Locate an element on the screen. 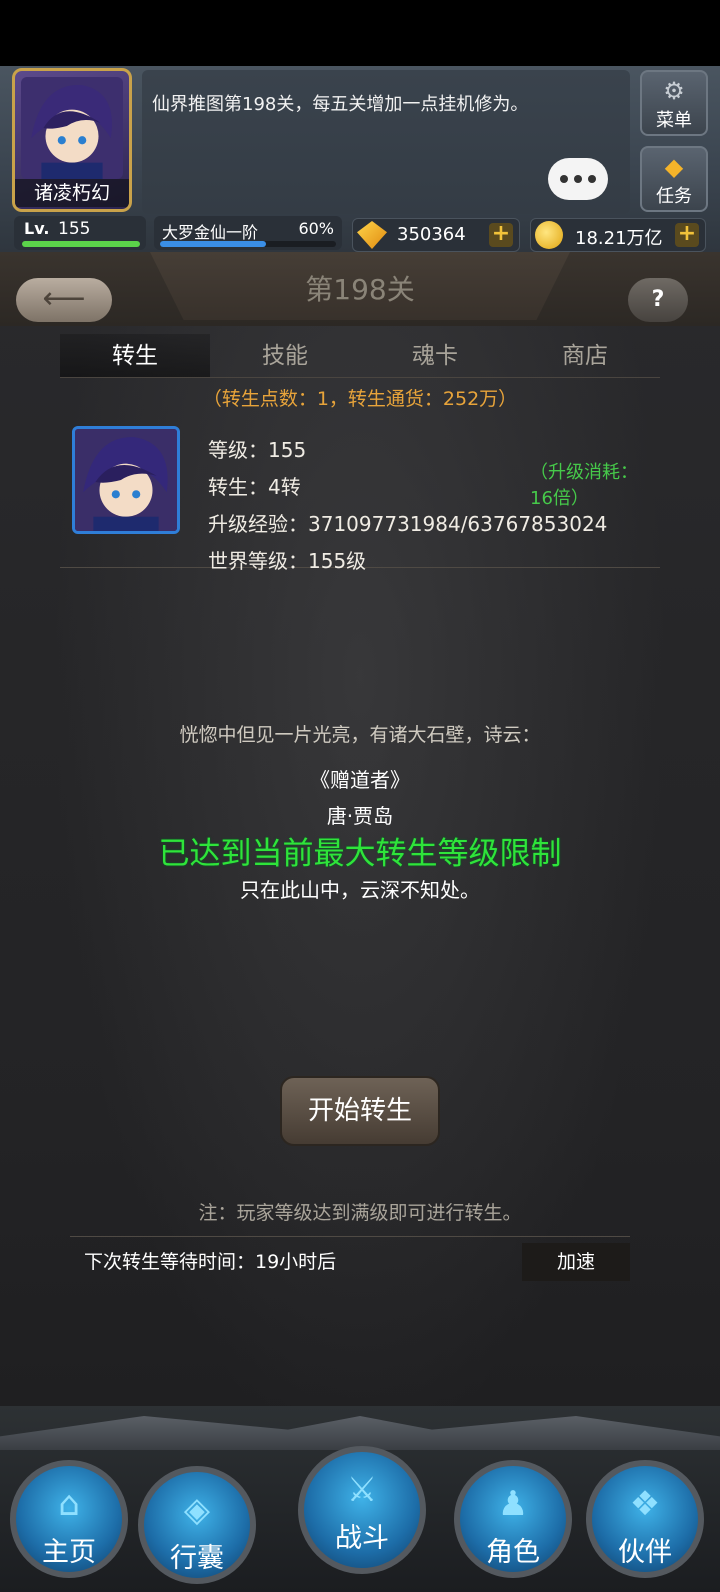  upgrade-exp: 升级经验：371097731984/63767853024 is located at coordinates (408, 524).